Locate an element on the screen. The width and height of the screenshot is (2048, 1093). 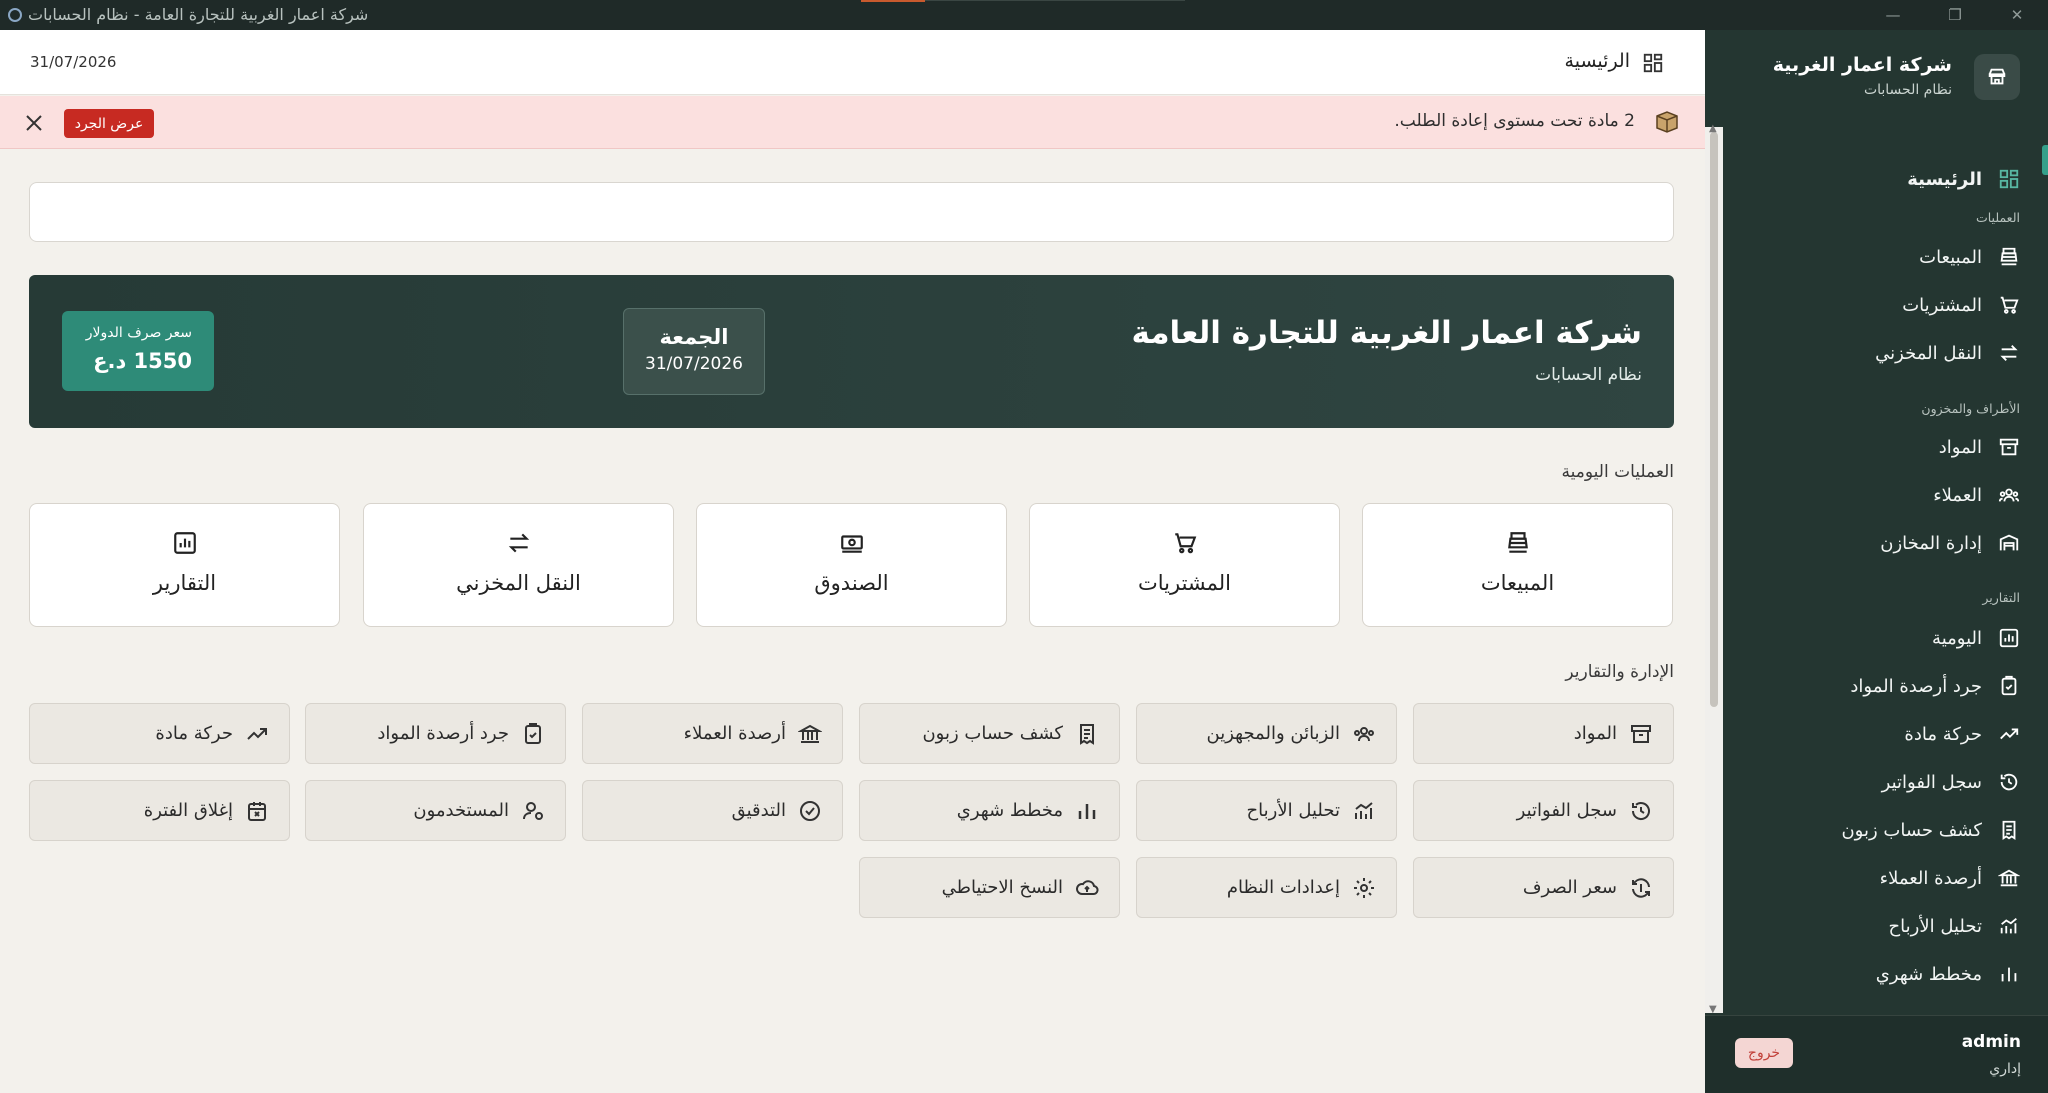
btn-label: المواد is located at coordinates (1595, 733).